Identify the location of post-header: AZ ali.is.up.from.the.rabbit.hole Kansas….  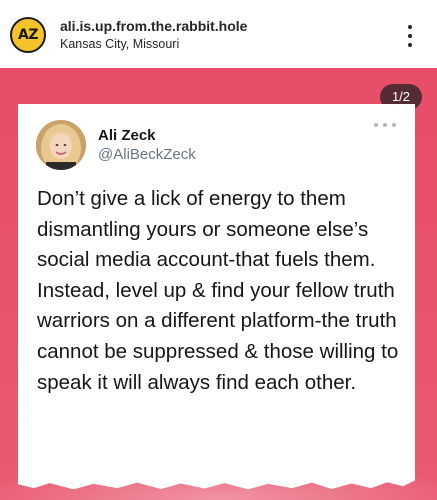
(218, 34).